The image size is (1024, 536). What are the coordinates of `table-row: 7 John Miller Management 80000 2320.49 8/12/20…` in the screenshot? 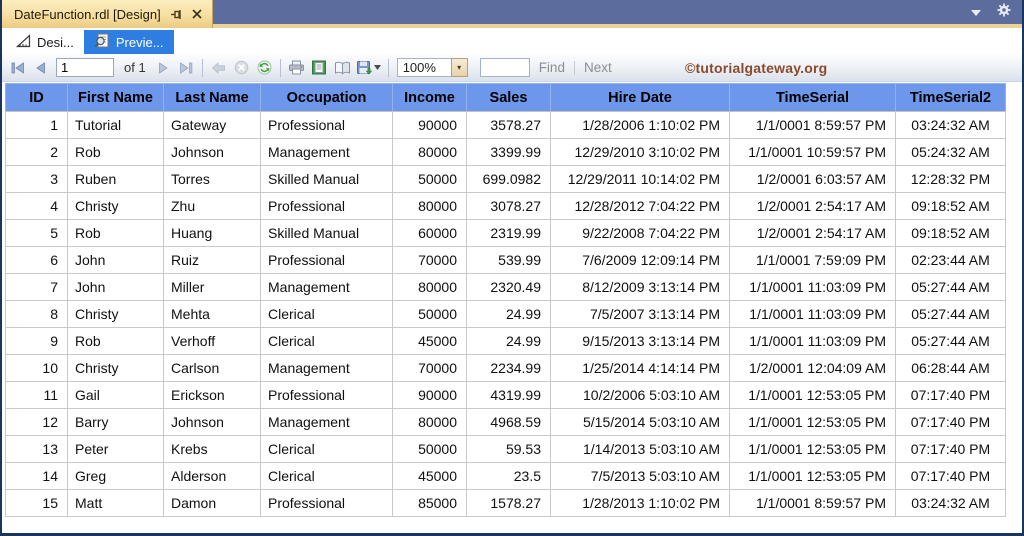 It's located at (505, 287).